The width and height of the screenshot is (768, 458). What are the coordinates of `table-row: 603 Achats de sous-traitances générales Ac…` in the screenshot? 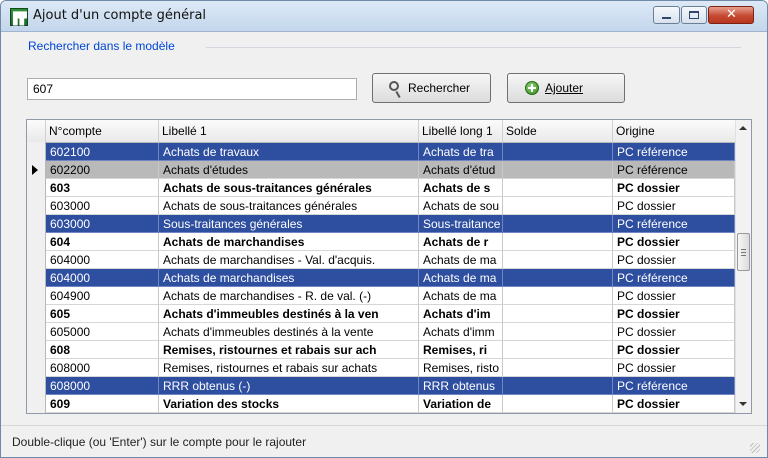 It's located at (390, 188).